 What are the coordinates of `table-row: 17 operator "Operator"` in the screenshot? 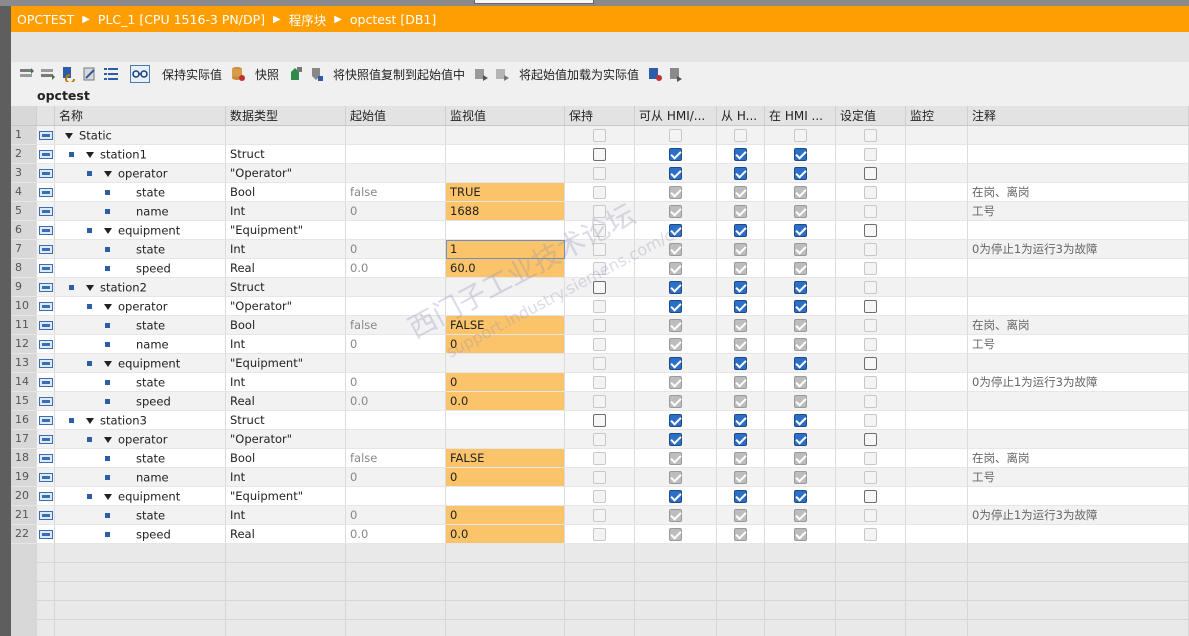 It's located at (600, 439).